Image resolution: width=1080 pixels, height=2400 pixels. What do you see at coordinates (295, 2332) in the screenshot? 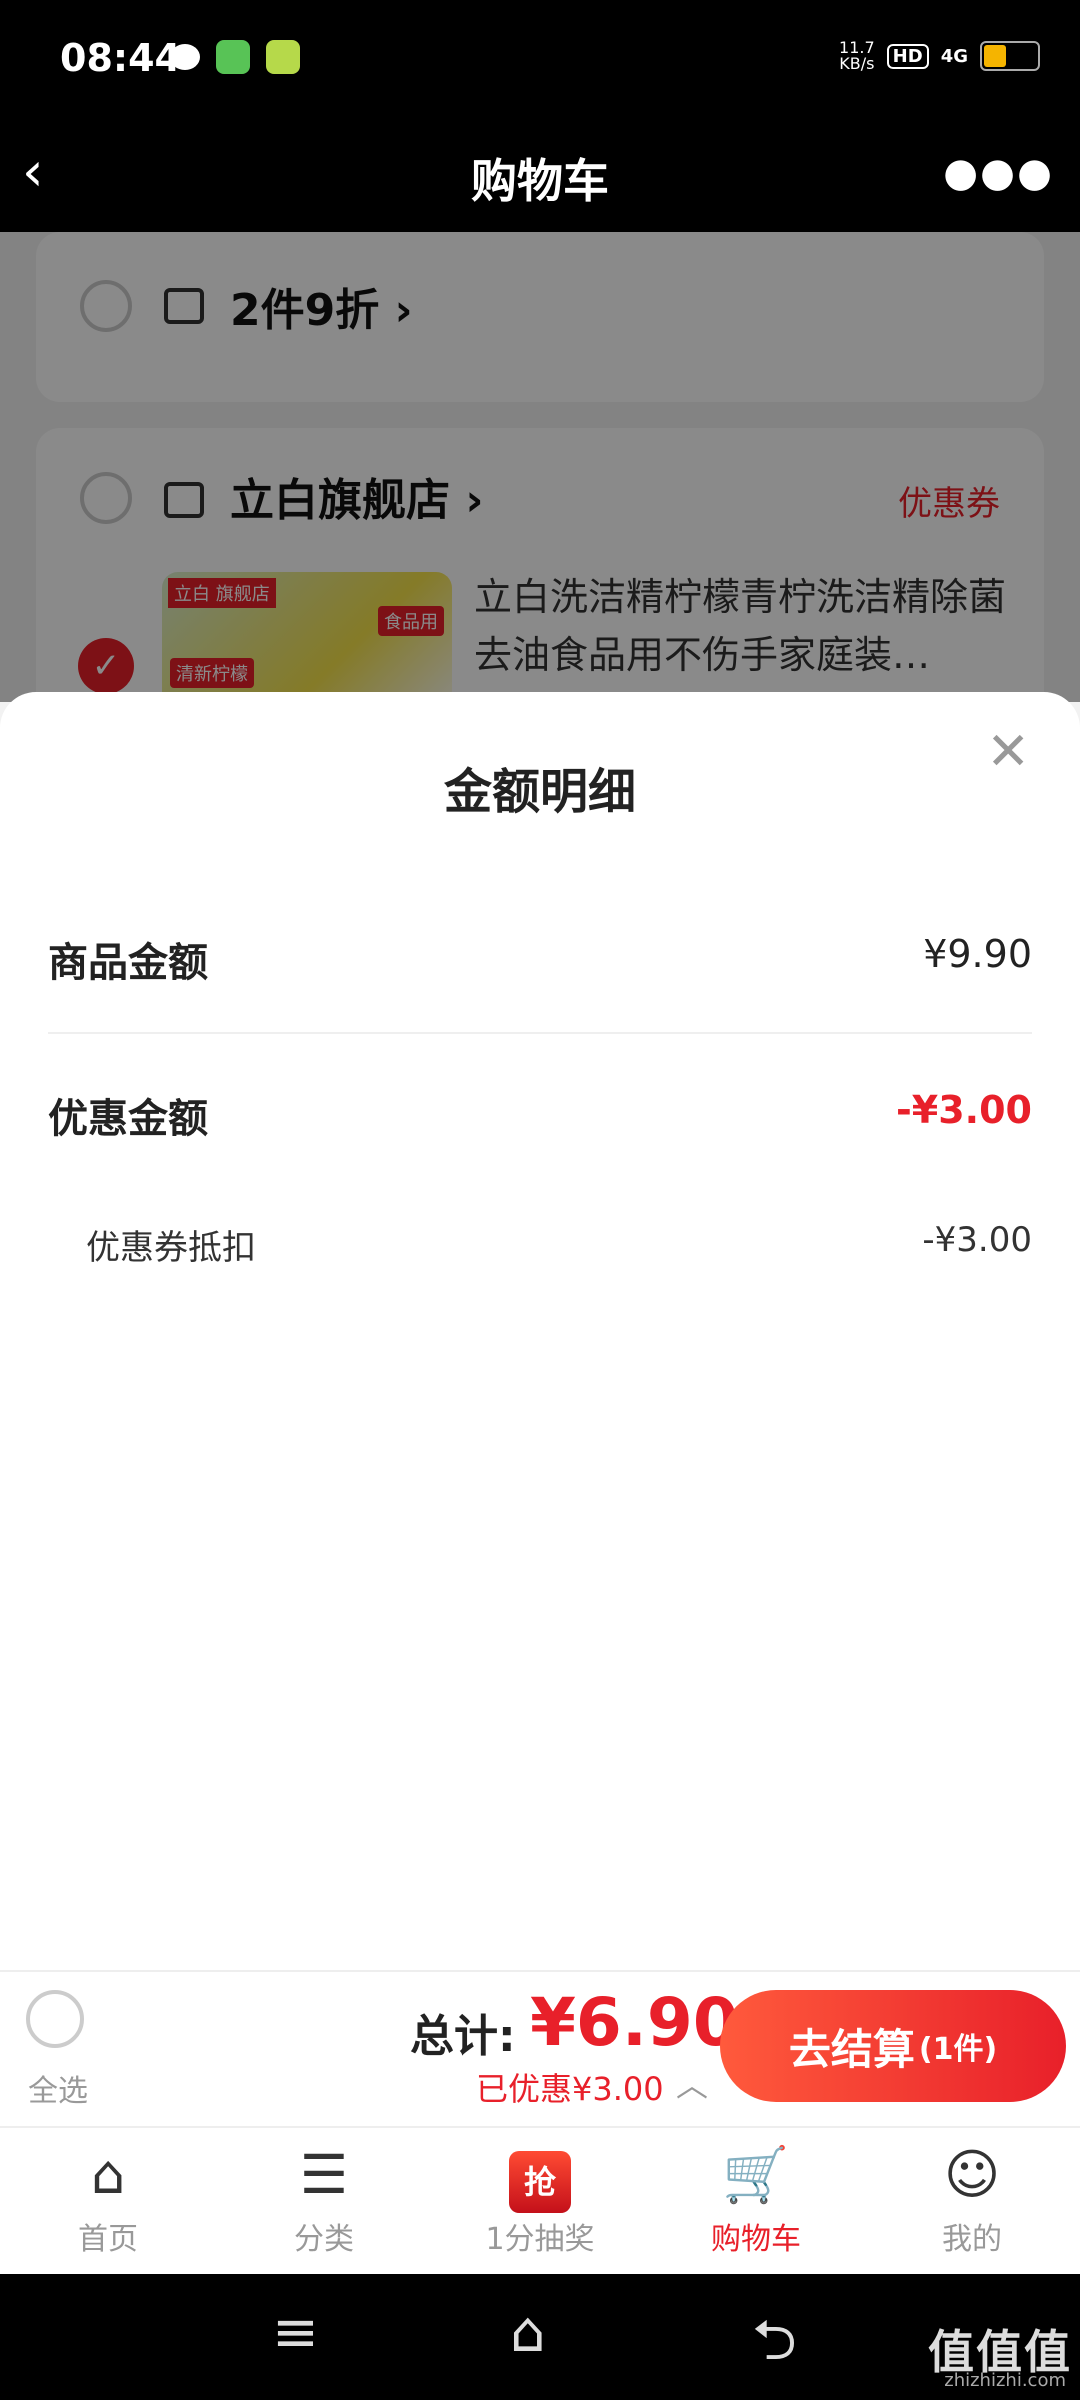
I see `menu-icon: ≡` at bounding box center [295, 2332].